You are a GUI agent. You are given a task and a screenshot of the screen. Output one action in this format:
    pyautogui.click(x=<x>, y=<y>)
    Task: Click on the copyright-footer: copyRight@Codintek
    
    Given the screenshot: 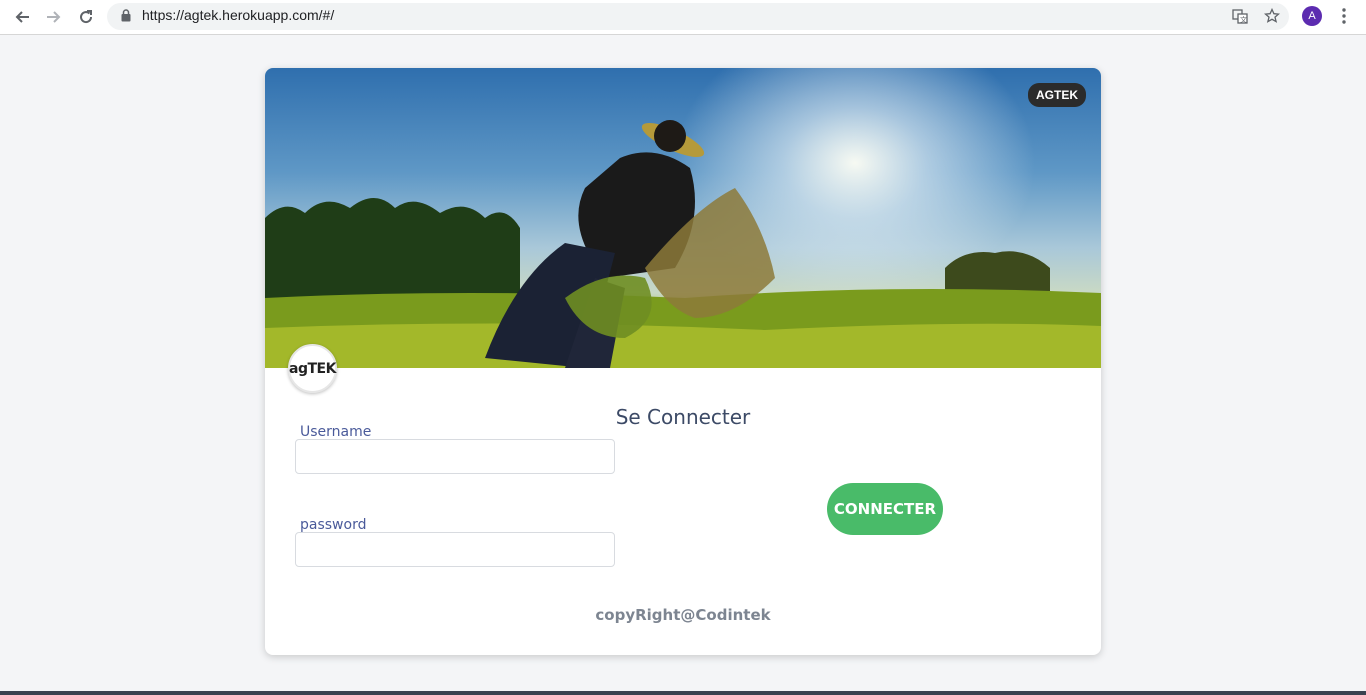 What is the action you would take?
    pyautogui.click(x=683, y=615)
    